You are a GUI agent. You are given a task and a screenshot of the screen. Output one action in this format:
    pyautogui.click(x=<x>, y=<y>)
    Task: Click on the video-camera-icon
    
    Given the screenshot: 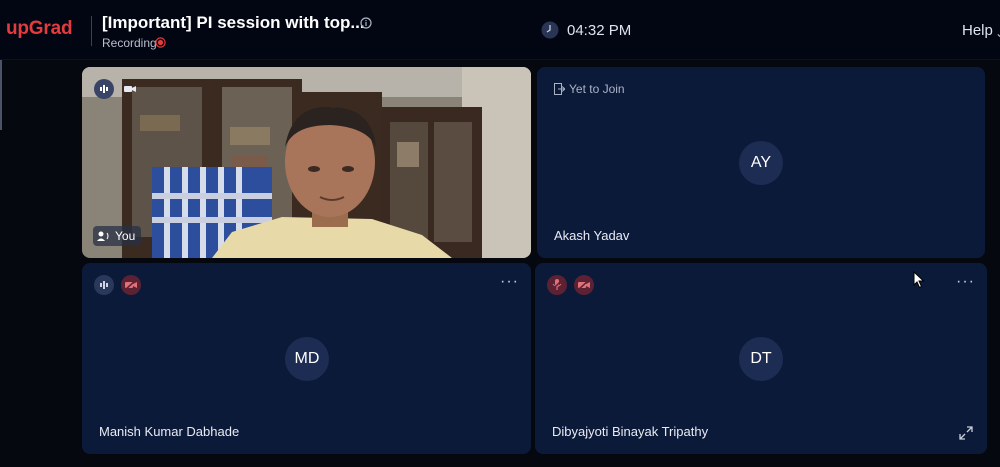 What is the action you would take?
    pyautogui.click(x=130, y=89)
    